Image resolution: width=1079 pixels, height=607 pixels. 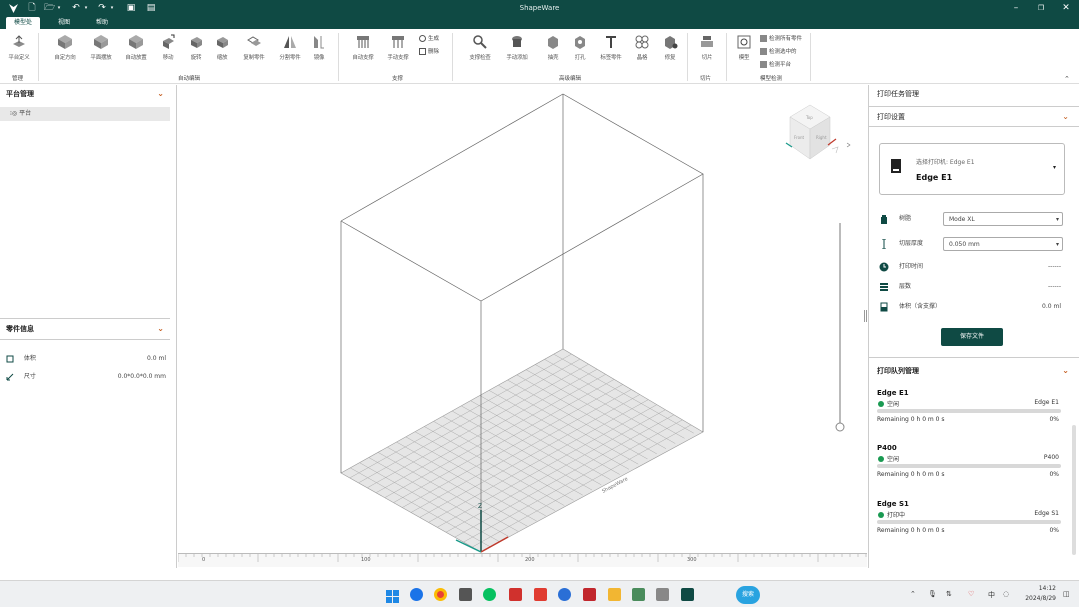 I want to click on auto-orient-button: 自定方向, so click(x=65, y=53).